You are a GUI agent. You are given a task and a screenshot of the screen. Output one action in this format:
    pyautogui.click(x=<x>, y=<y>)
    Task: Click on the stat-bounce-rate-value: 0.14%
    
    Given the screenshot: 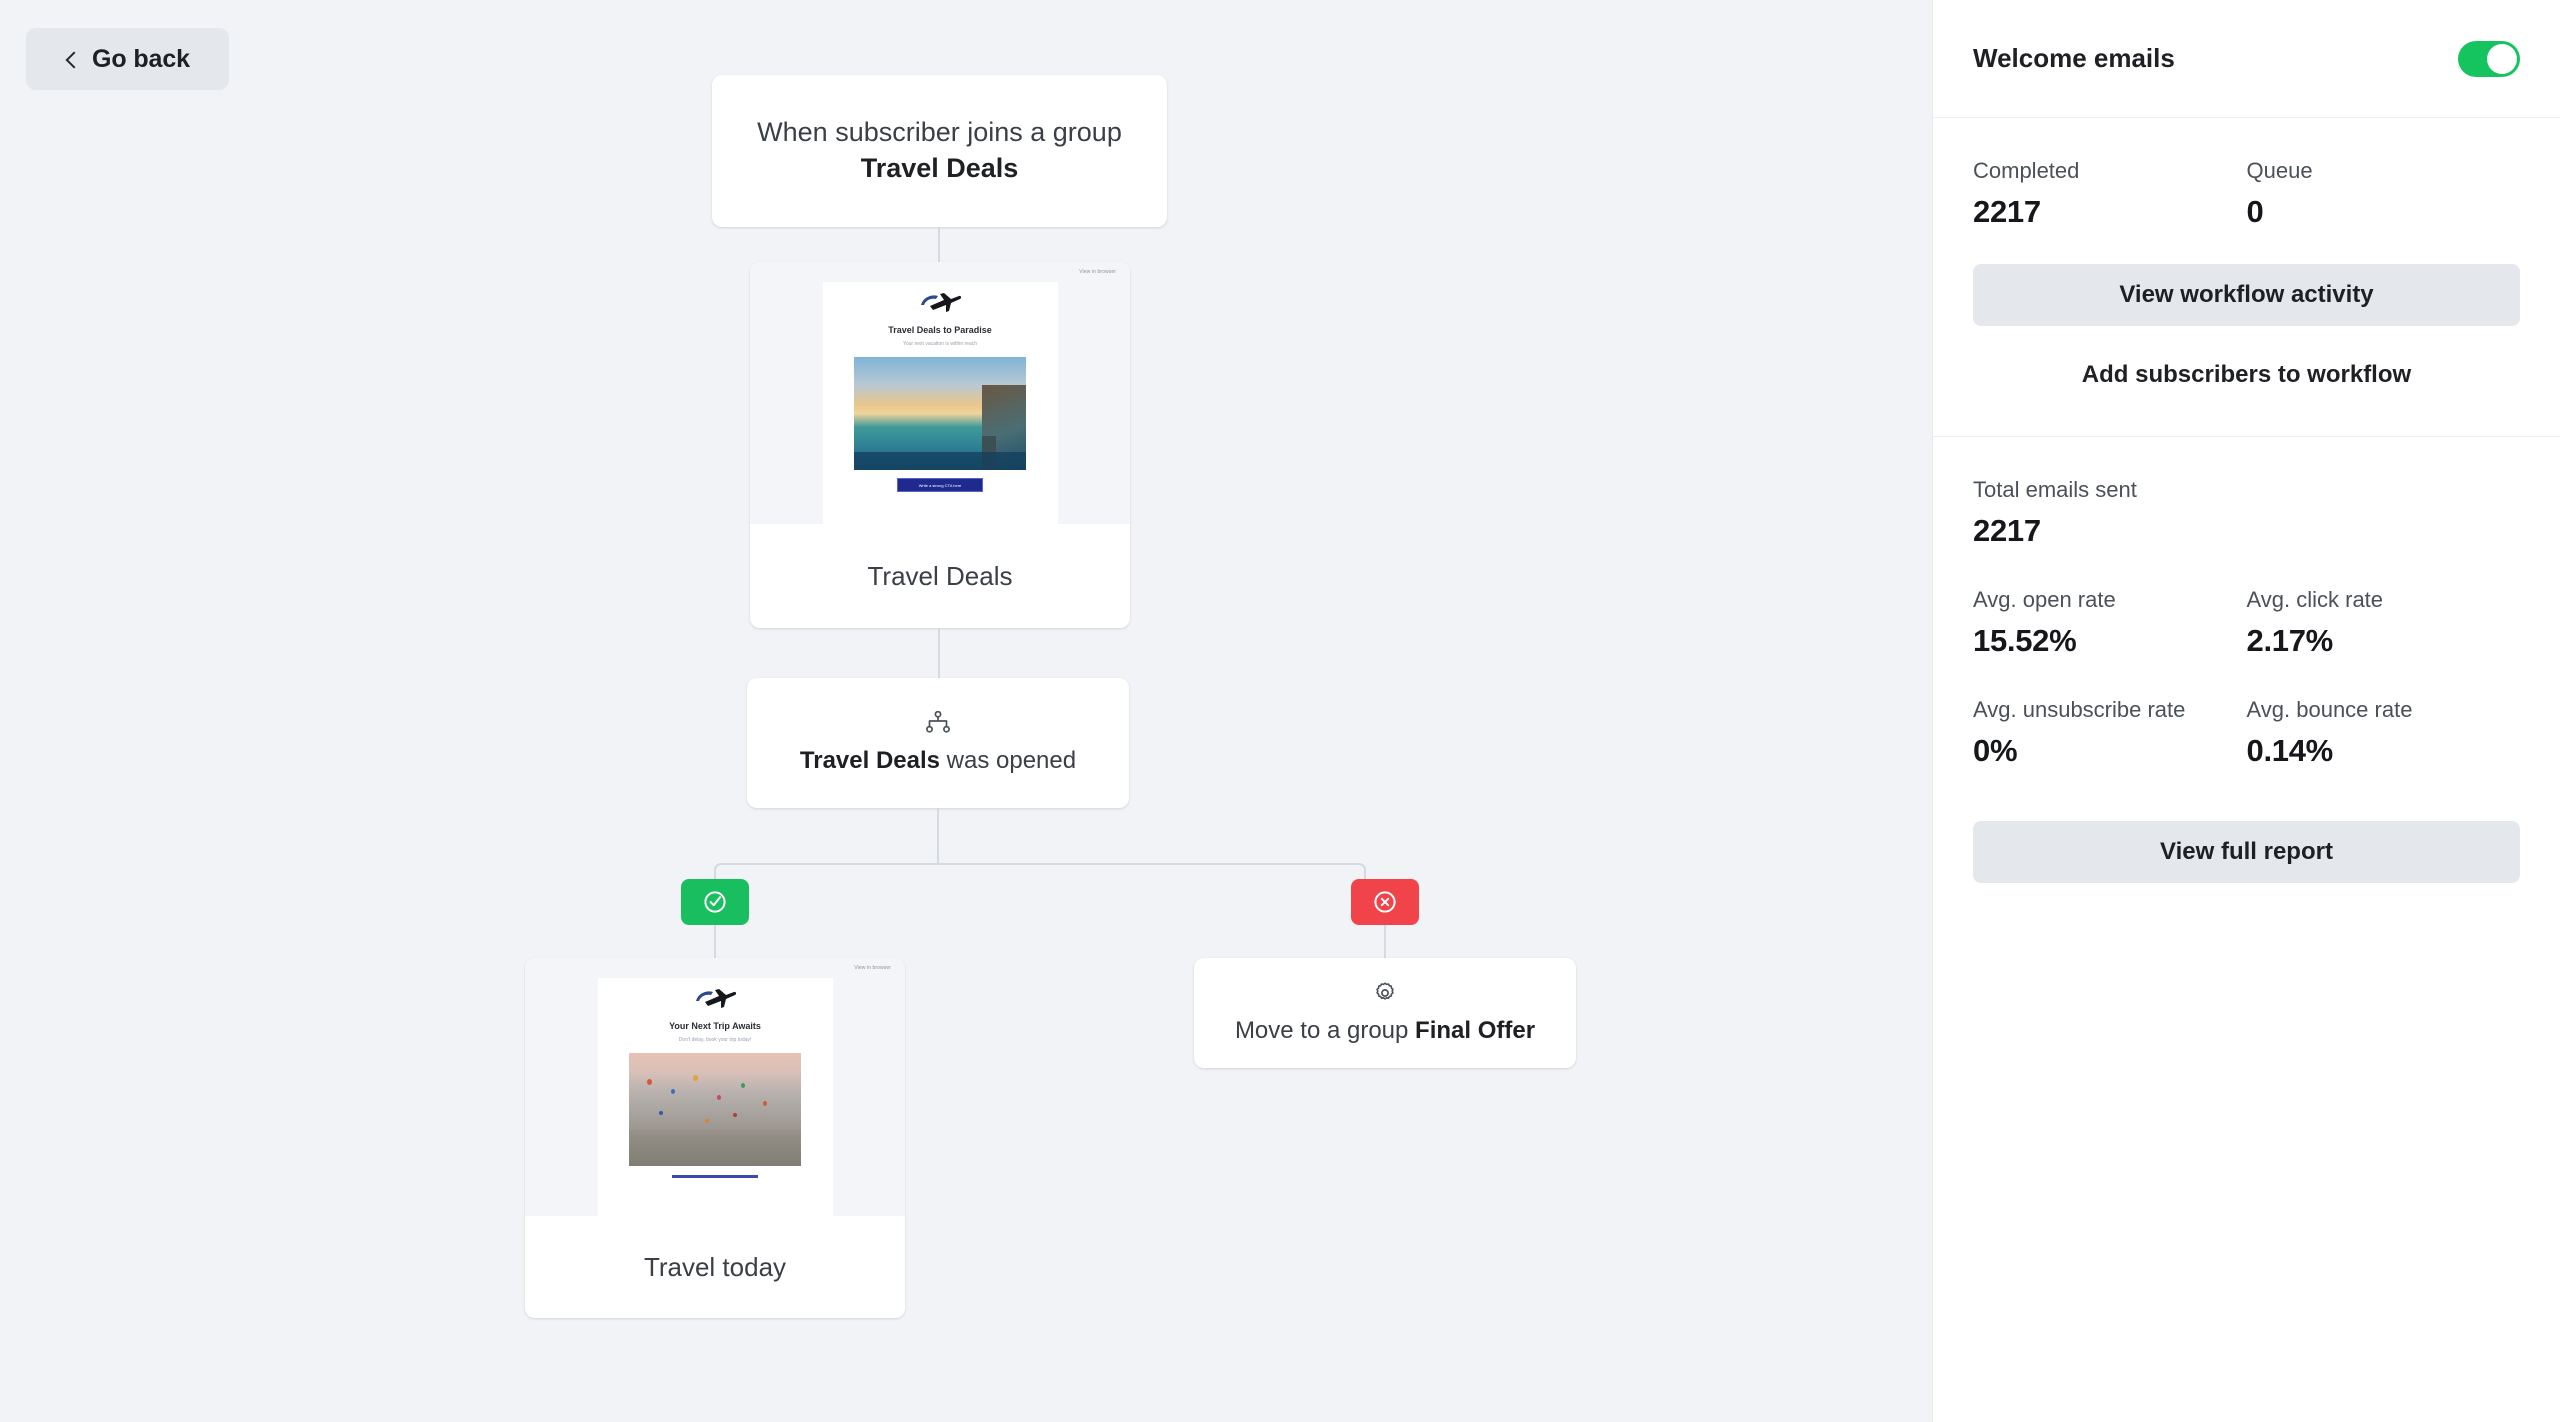 What is the action you would take?
    pyautogui.click(x=2290, y=750)
    